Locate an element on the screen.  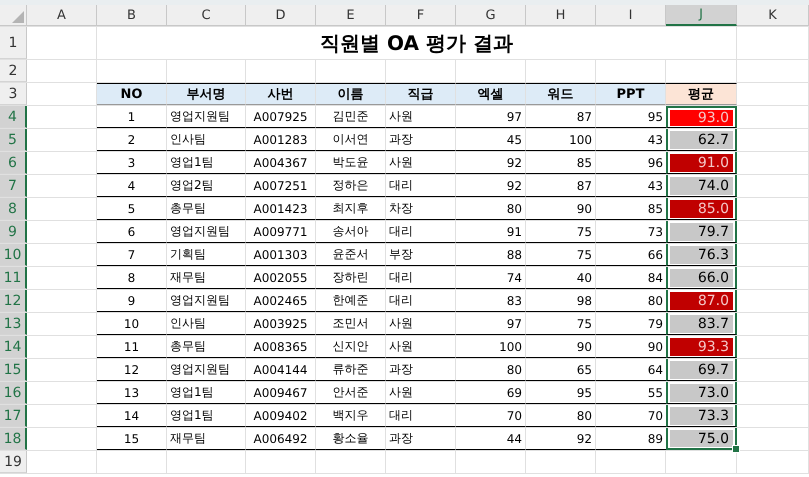
sheet-title: 직원별 OA 평가 결과 is located at coordinates (416, 43).